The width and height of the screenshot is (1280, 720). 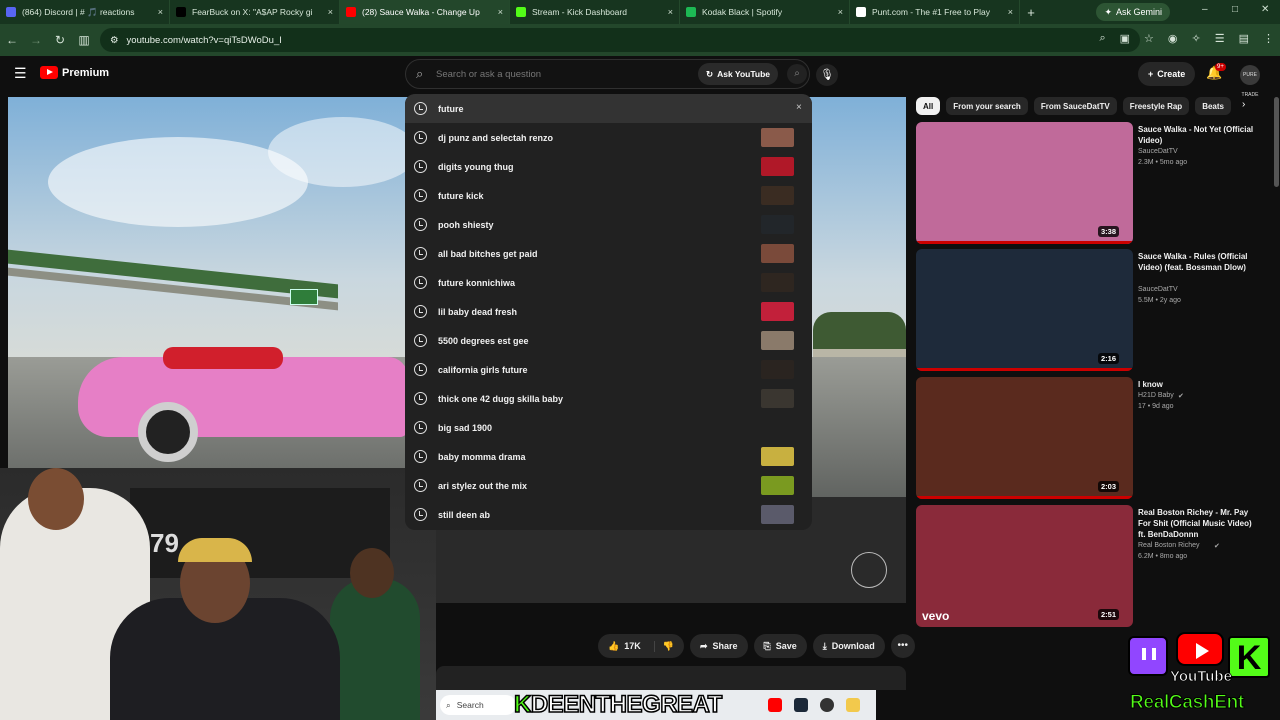 What do you see at coordinates (1205, 9) in the screenshot?
I see `minimize-button: –` at bounding box center [1205, 9].